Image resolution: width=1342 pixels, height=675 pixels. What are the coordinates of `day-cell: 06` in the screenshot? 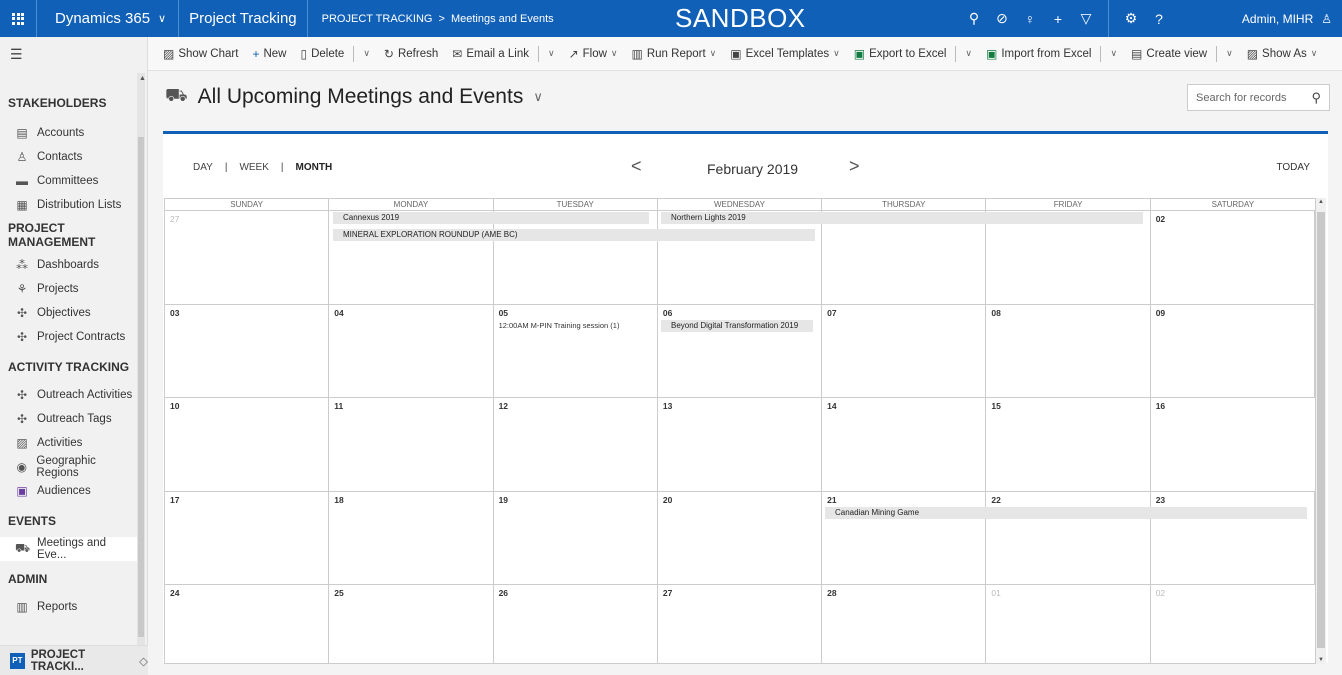 It's located at (740, 351).